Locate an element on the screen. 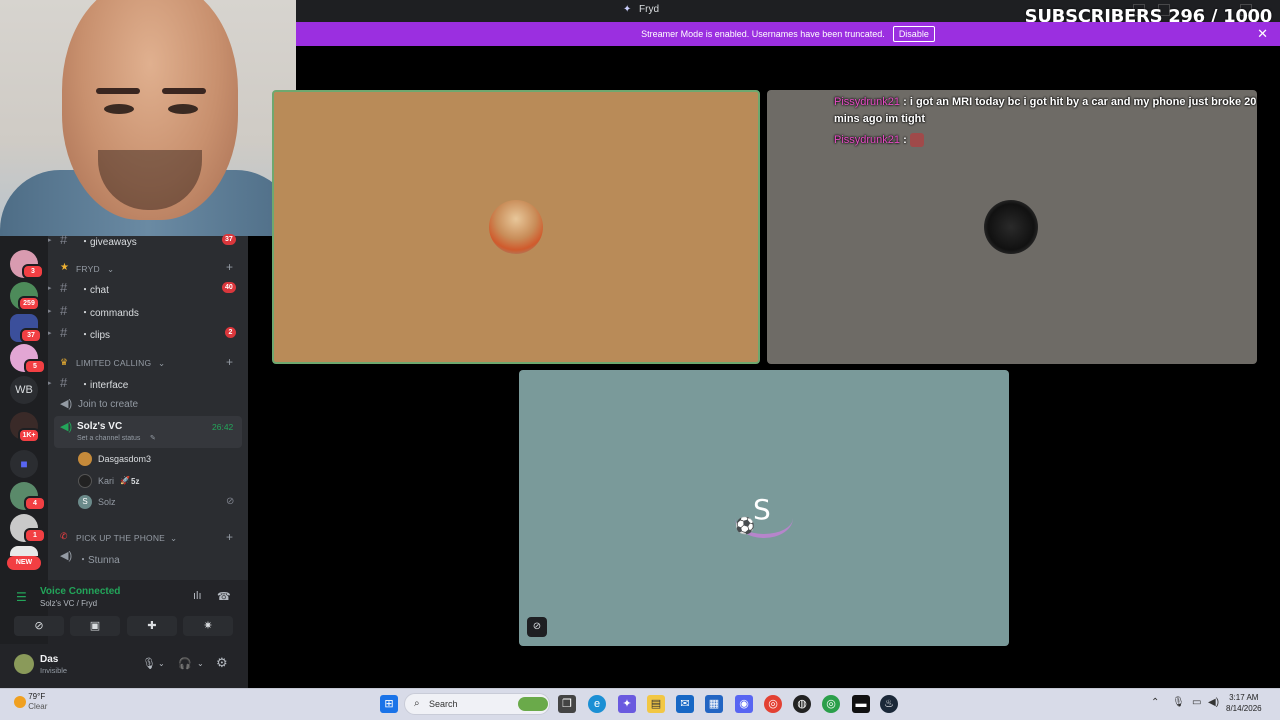 The image size is (1280, 720). server-icon: 37 is located at coordinates (26, 328).